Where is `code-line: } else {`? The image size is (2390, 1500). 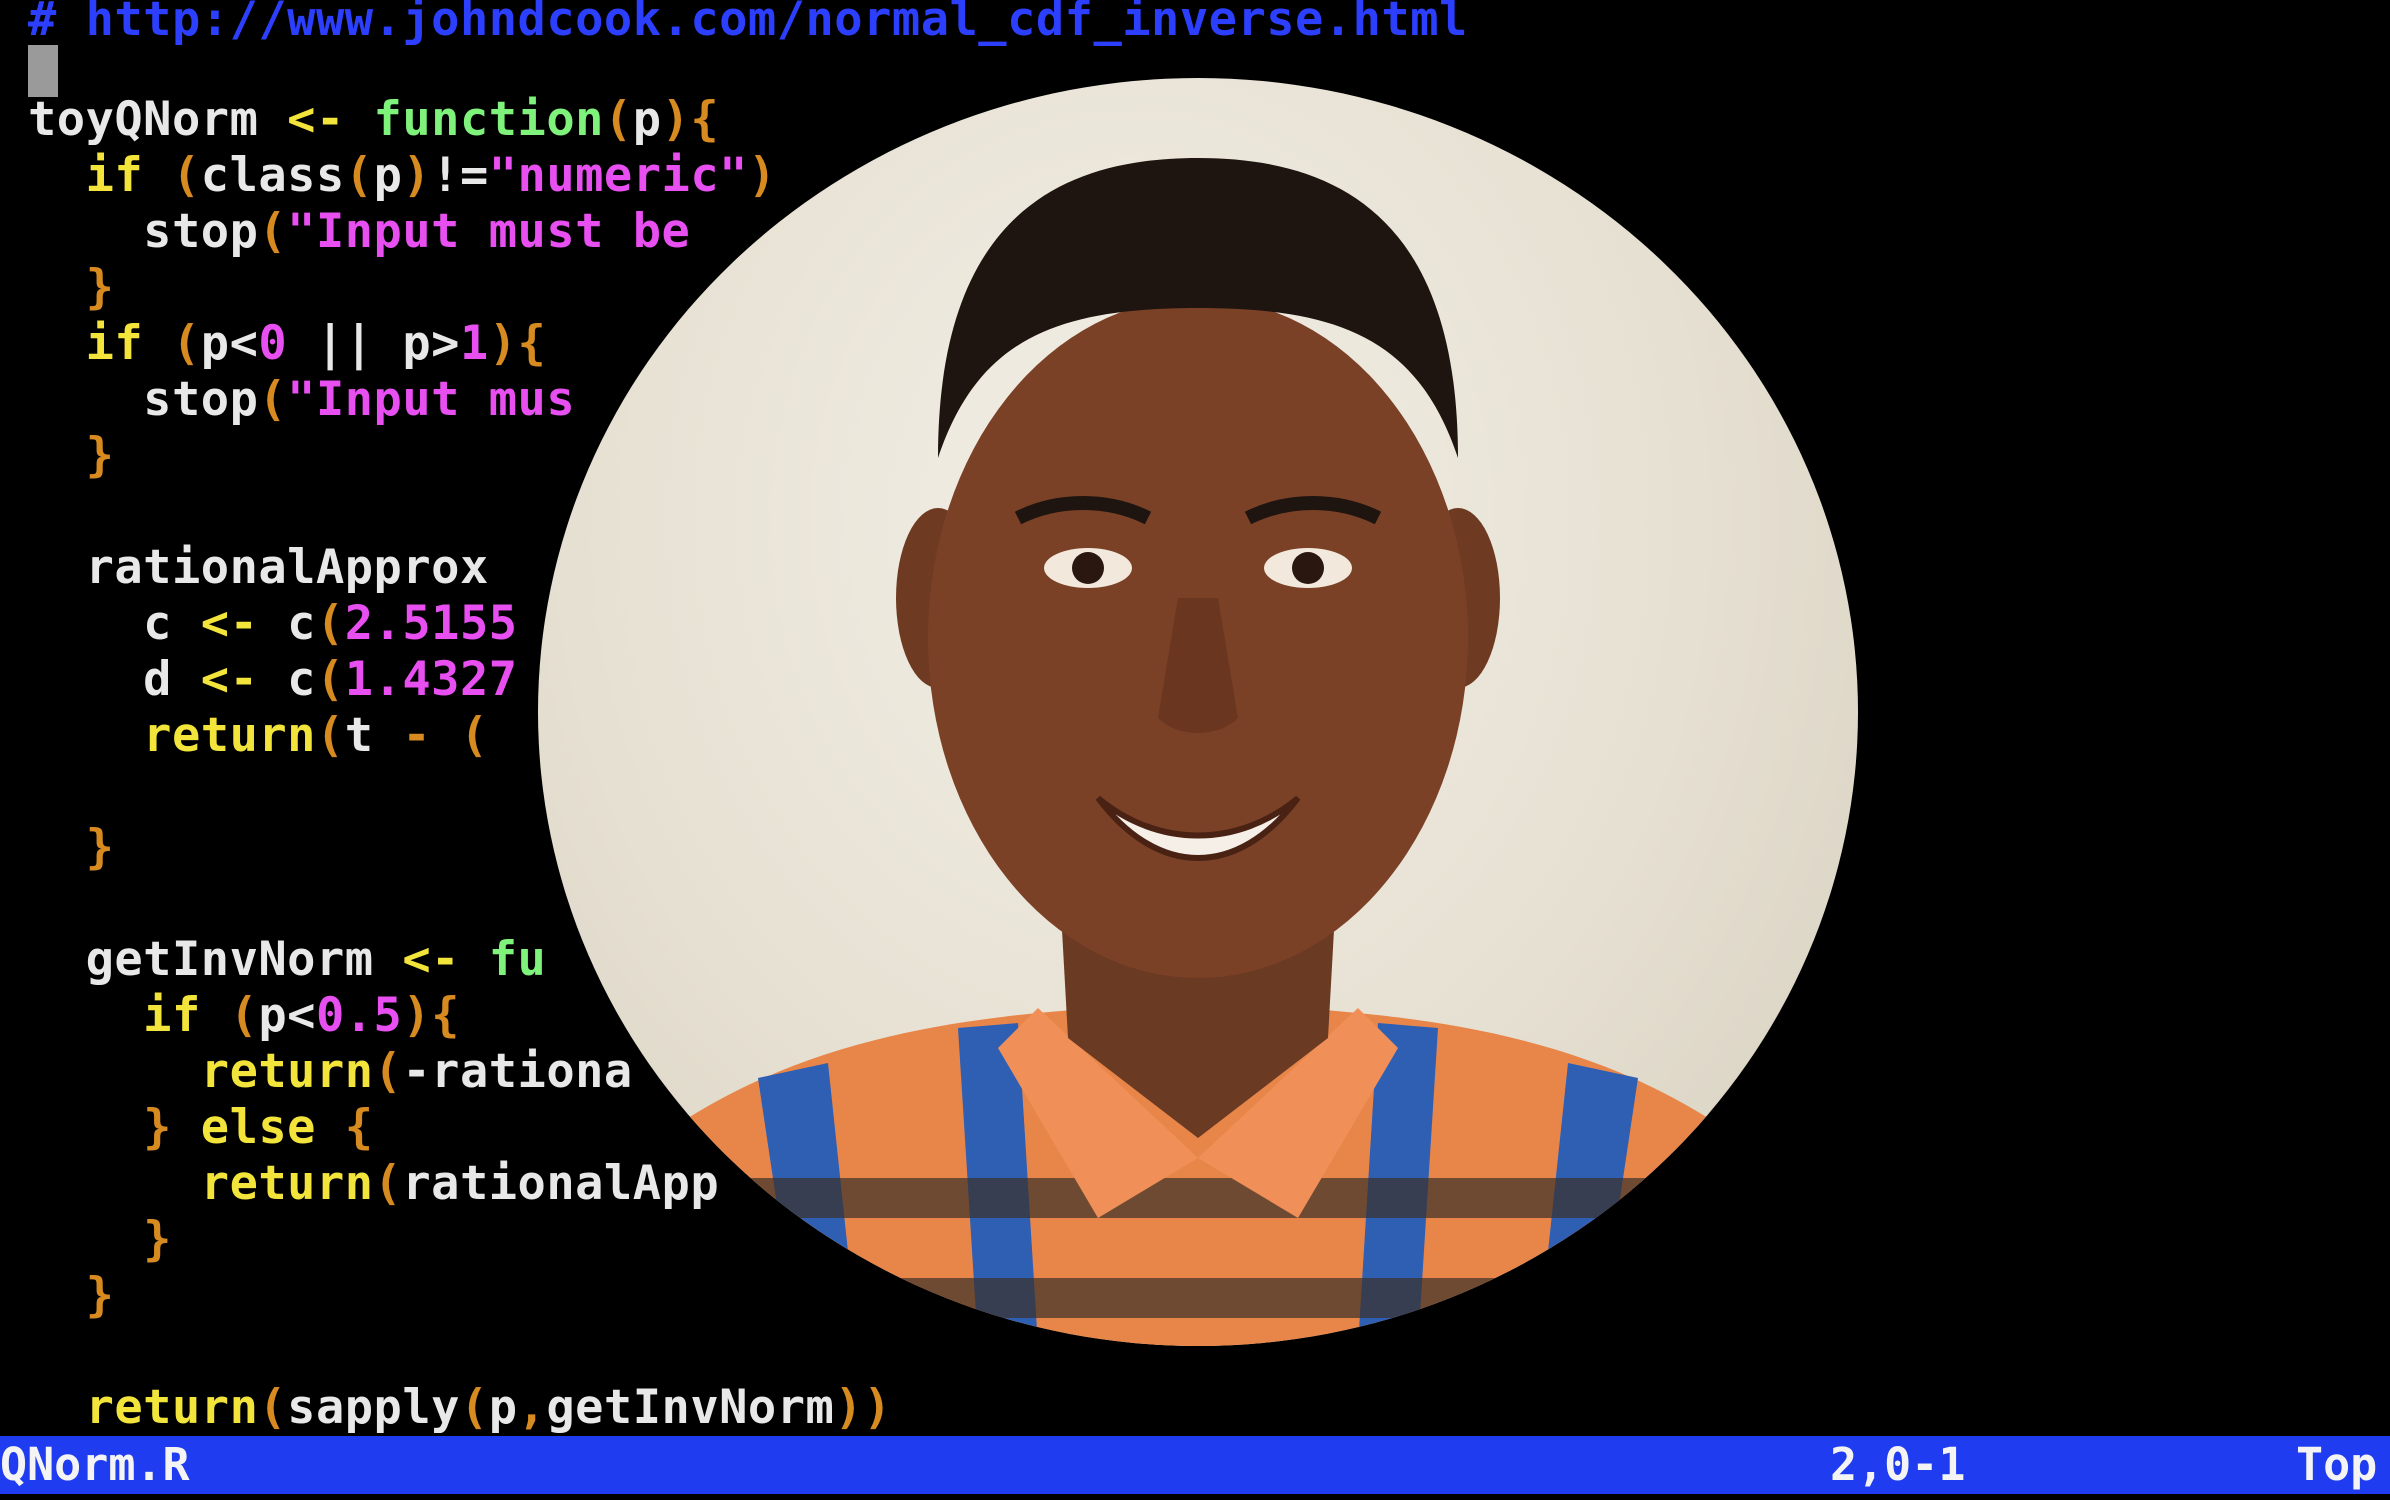
code-line: } else { is located at coordinates (201, 1128).